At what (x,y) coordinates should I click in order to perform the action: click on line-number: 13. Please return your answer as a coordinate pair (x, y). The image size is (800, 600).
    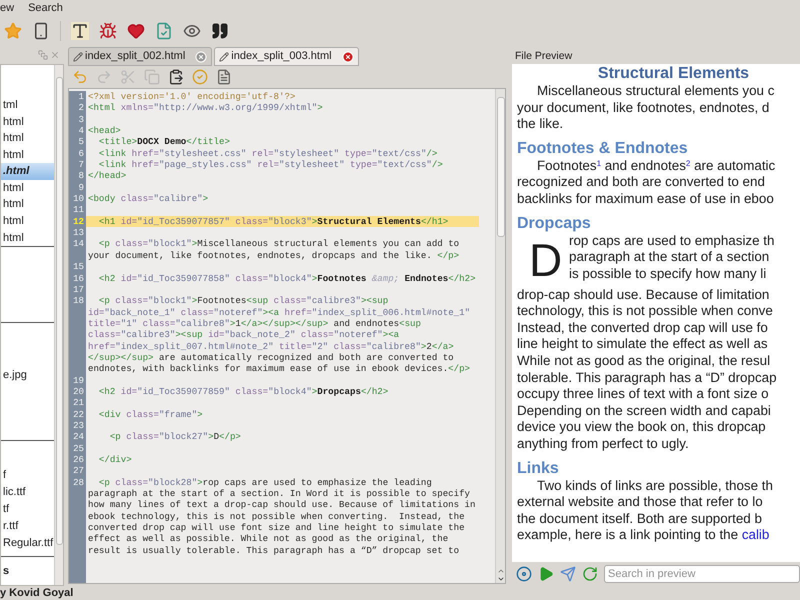
    Looking at the image, I should click on (77, 232).